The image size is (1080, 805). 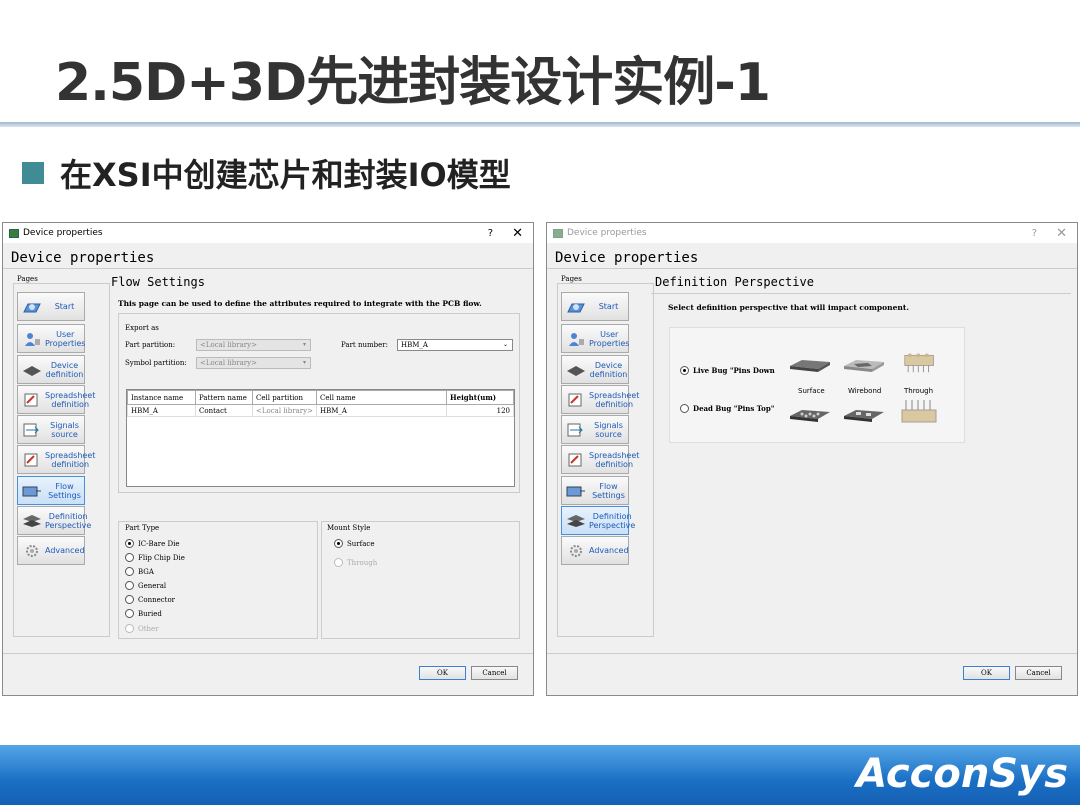 What do you see at coordinates (919, 391) in the screenshot?
I see `through-caption: Through` at bounding box center [919, 391].